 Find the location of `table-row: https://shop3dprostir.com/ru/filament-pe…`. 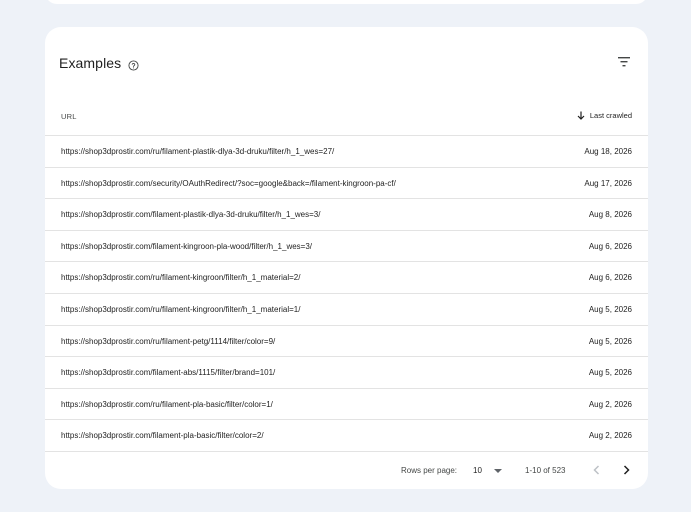

table-row: https://shop3dprostir.com/ru/filament-pe… is located at coordinates (346, 342).